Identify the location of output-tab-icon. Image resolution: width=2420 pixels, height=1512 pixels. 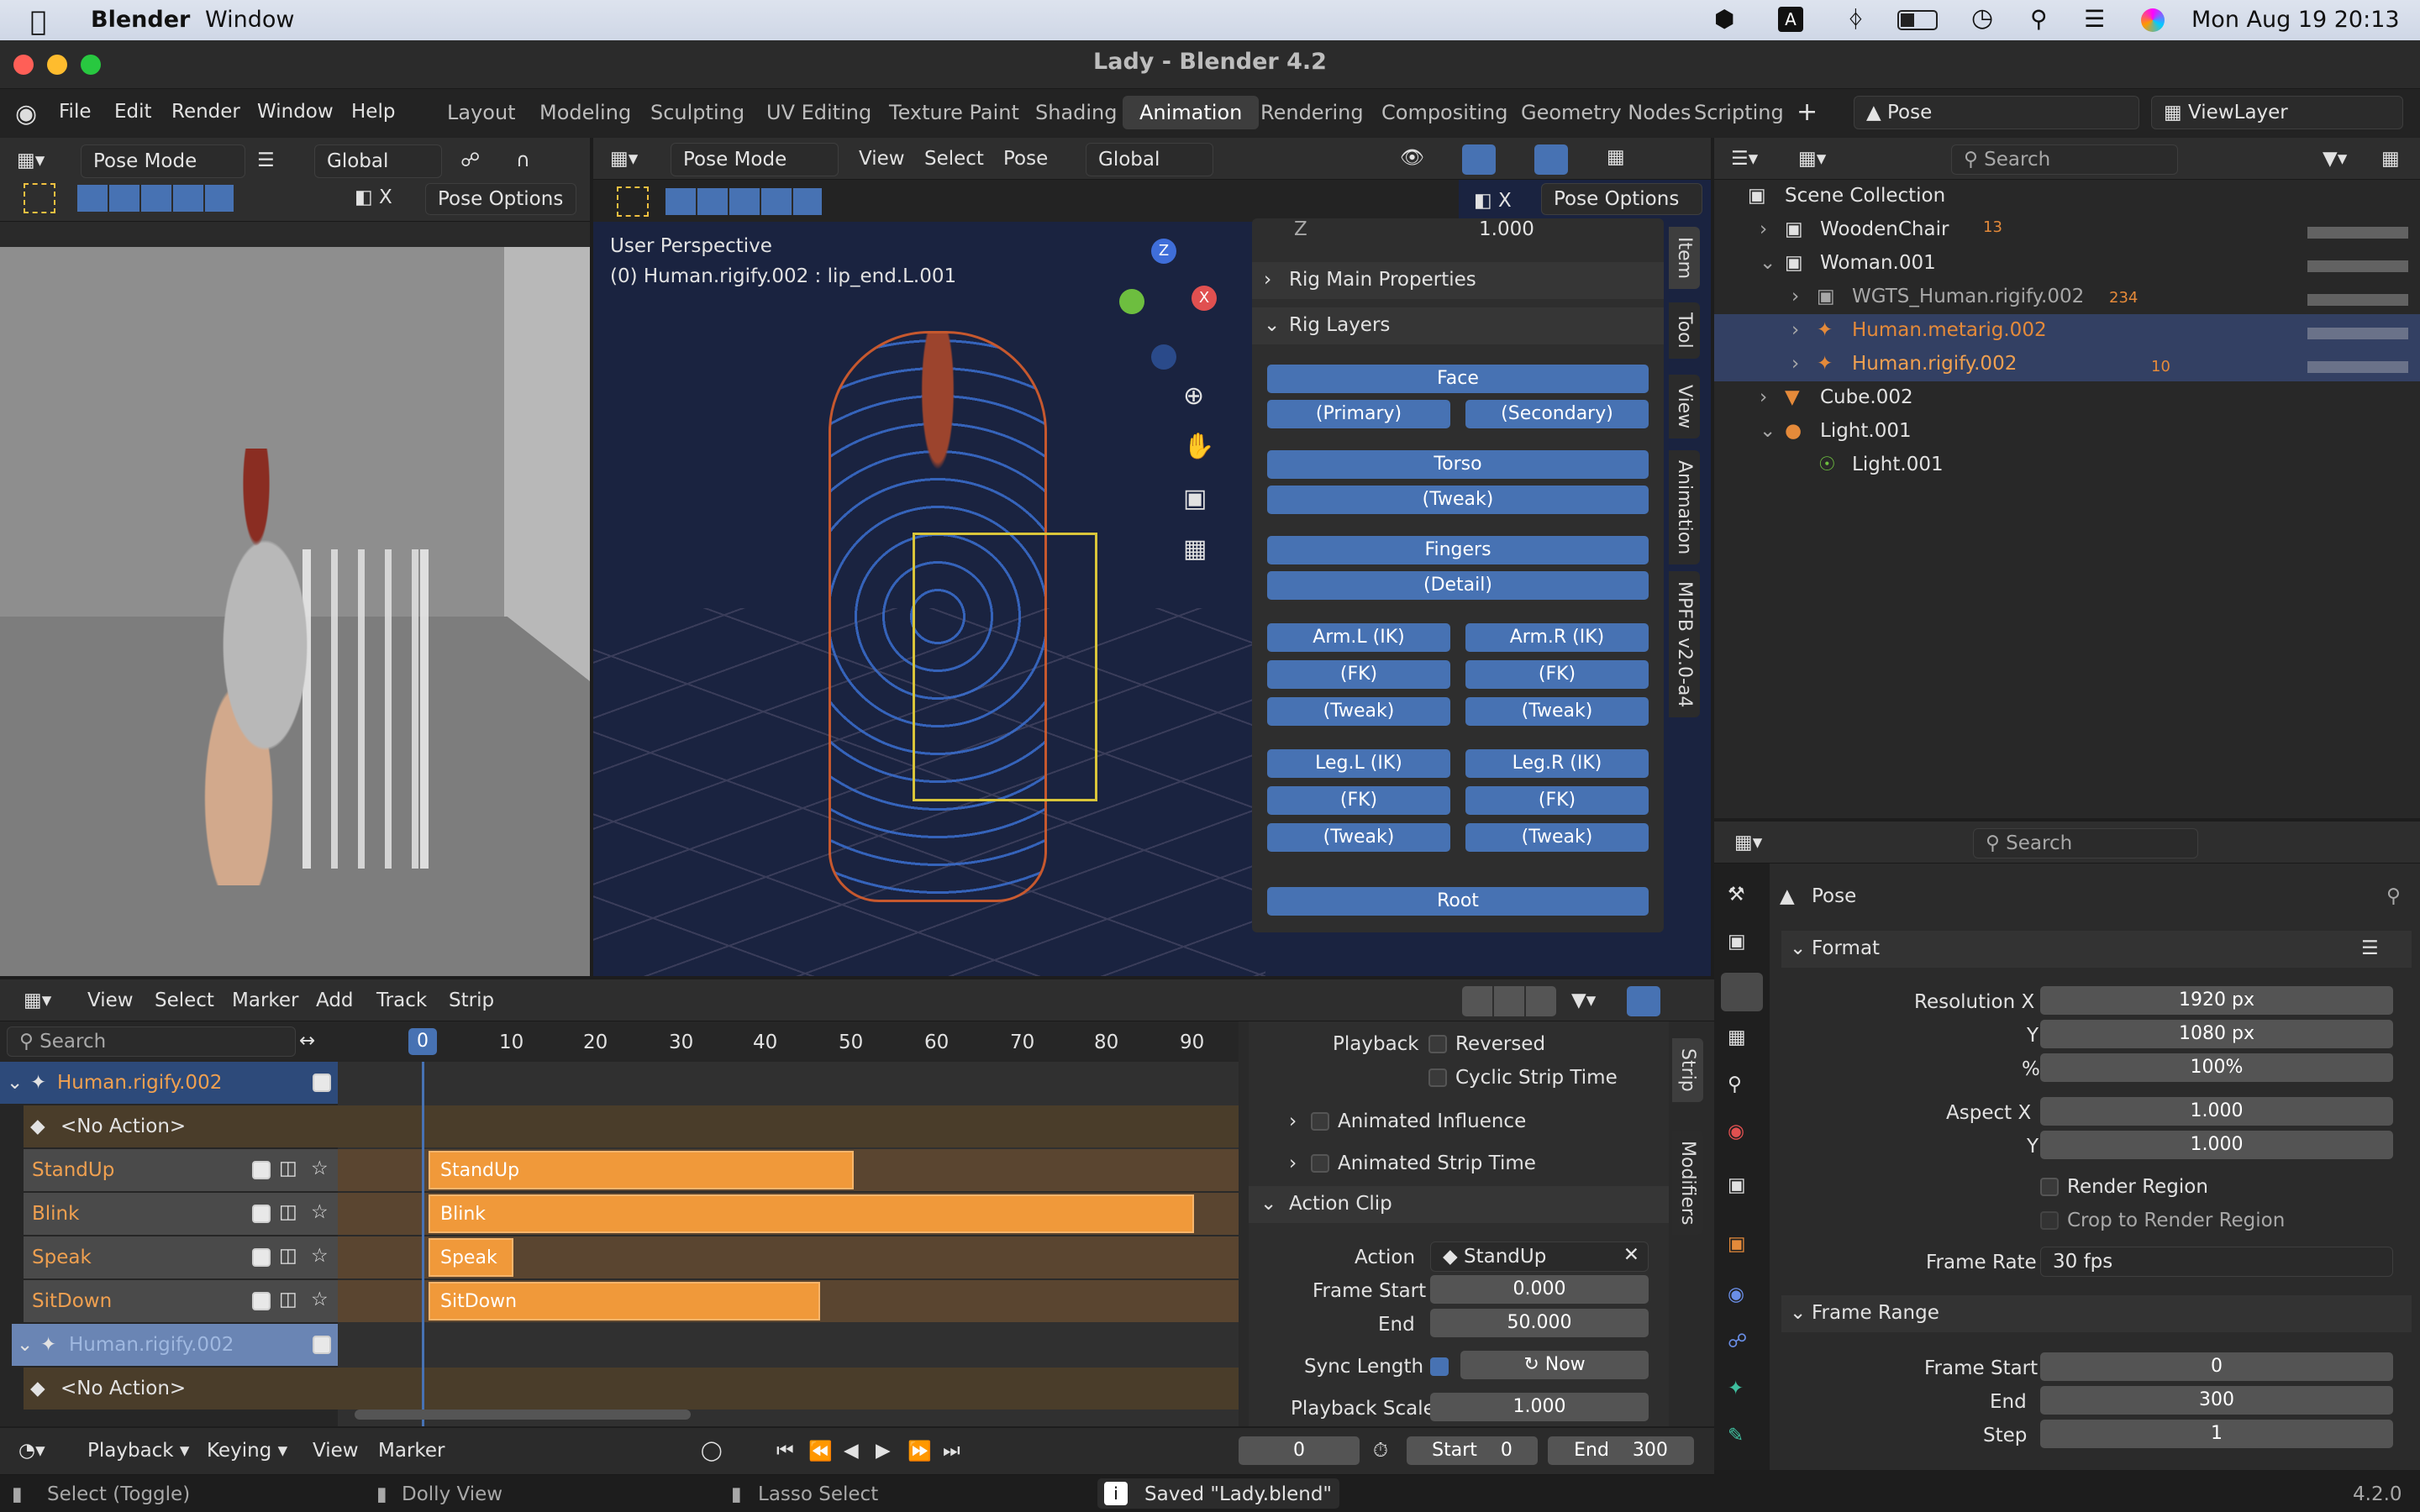
(1742, 992).